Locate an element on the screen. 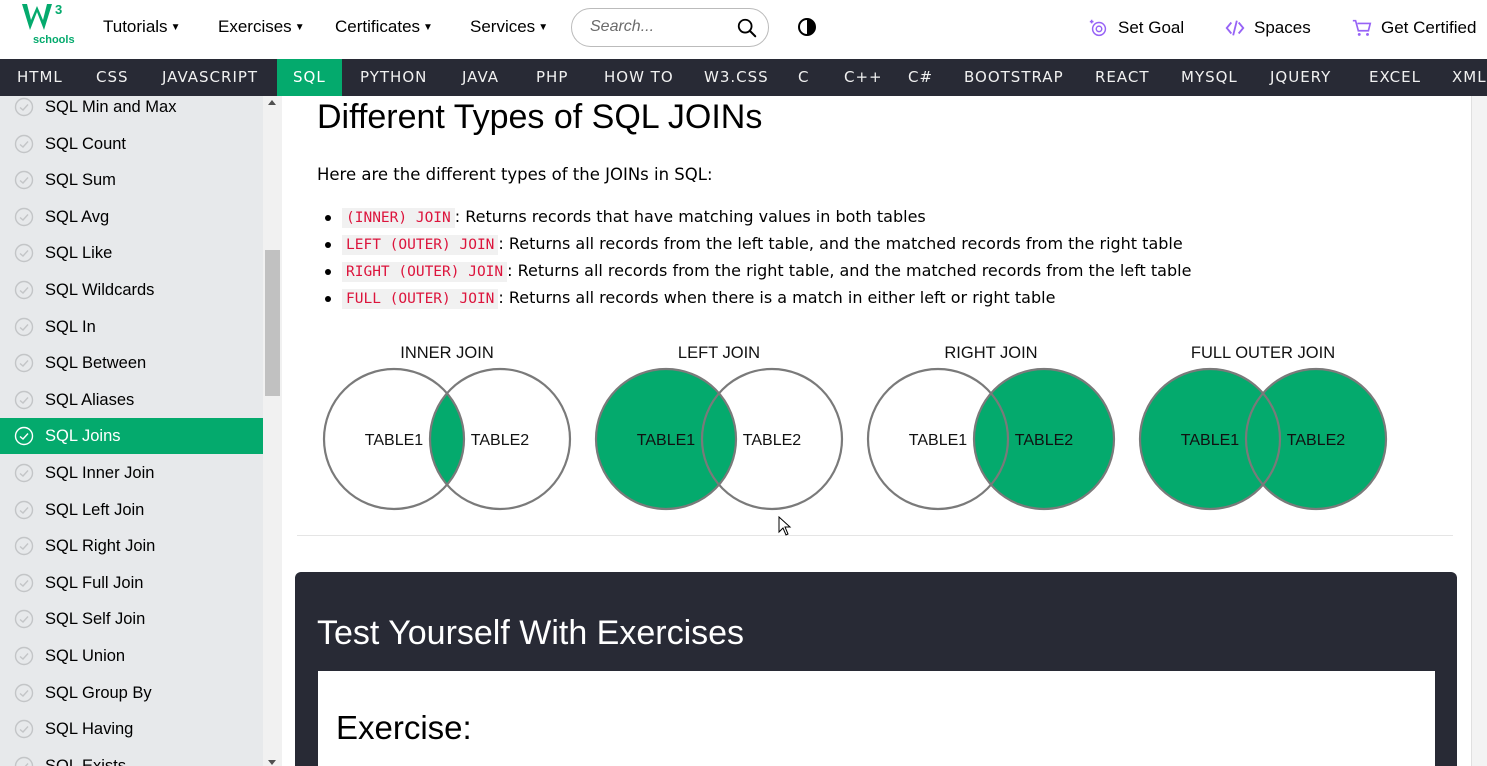 This screenshot has width=1487, height=766. subject-html: HTML is located at coordinates (40, 77).